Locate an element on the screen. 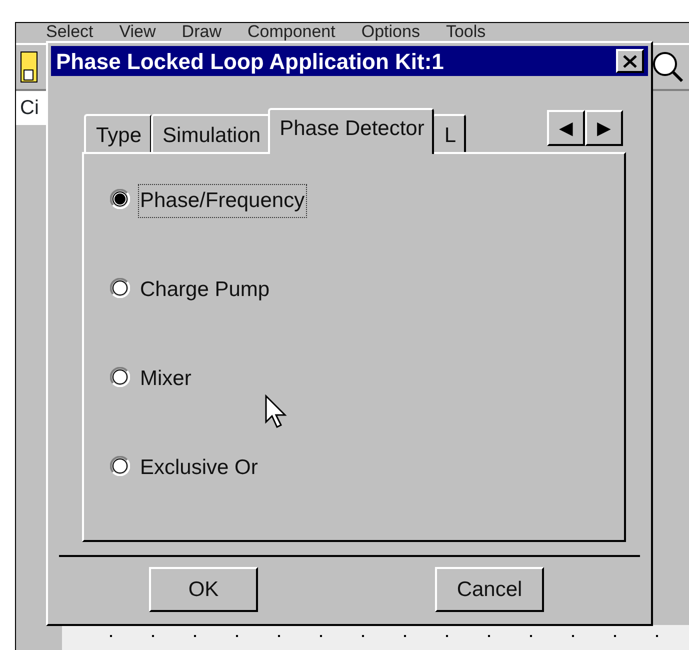 The image size is (689, 650). menu-item: Tools is located at coordinates (466, 33).